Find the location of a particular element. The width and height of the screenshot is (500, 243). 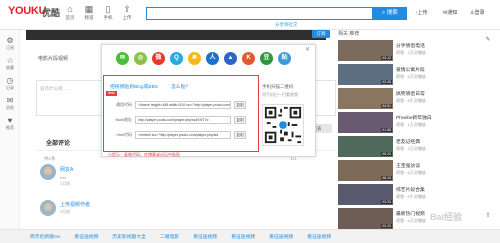

embed-label: 通用代码 is located at coordinates (124, 104).